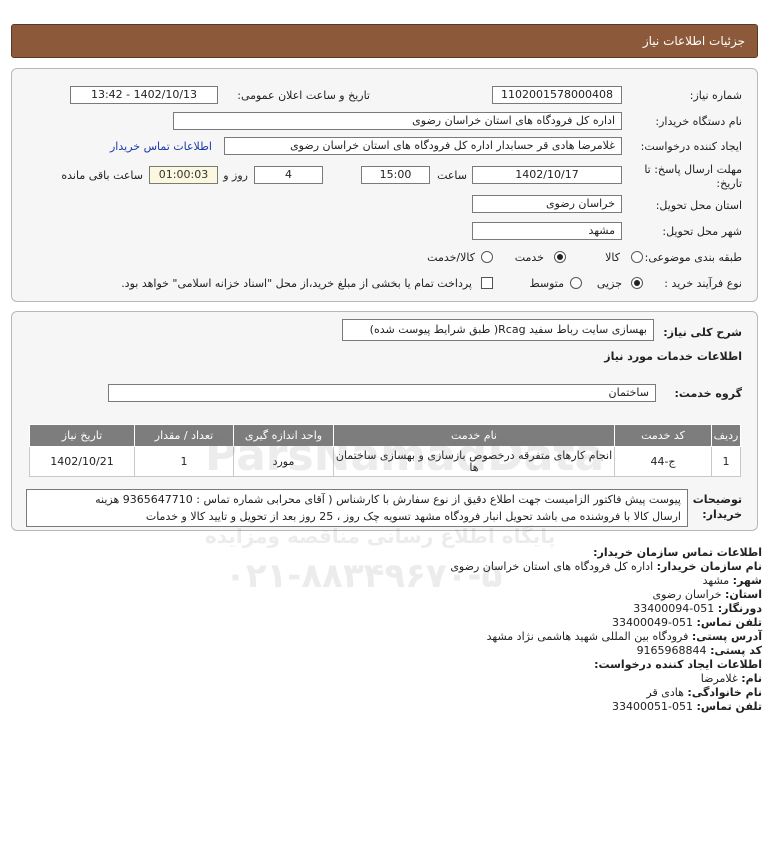 The width and height of the screenshot is (770, 845). Describe the element at coordinates (487, 257) in the screenshot. I see `category-both-radio` at that location.